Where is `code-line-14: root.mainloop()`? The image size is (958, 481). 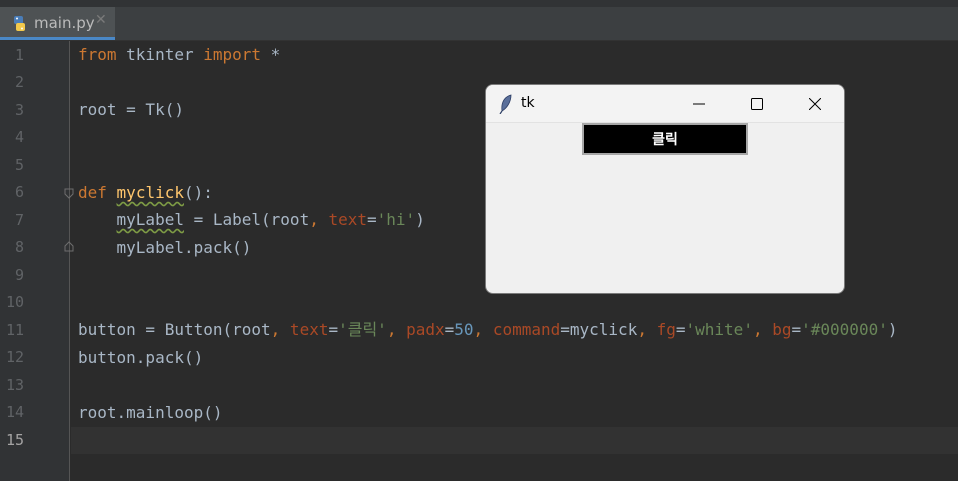
code-line-14: root.mainloop() is located at coordinates (150, 413).